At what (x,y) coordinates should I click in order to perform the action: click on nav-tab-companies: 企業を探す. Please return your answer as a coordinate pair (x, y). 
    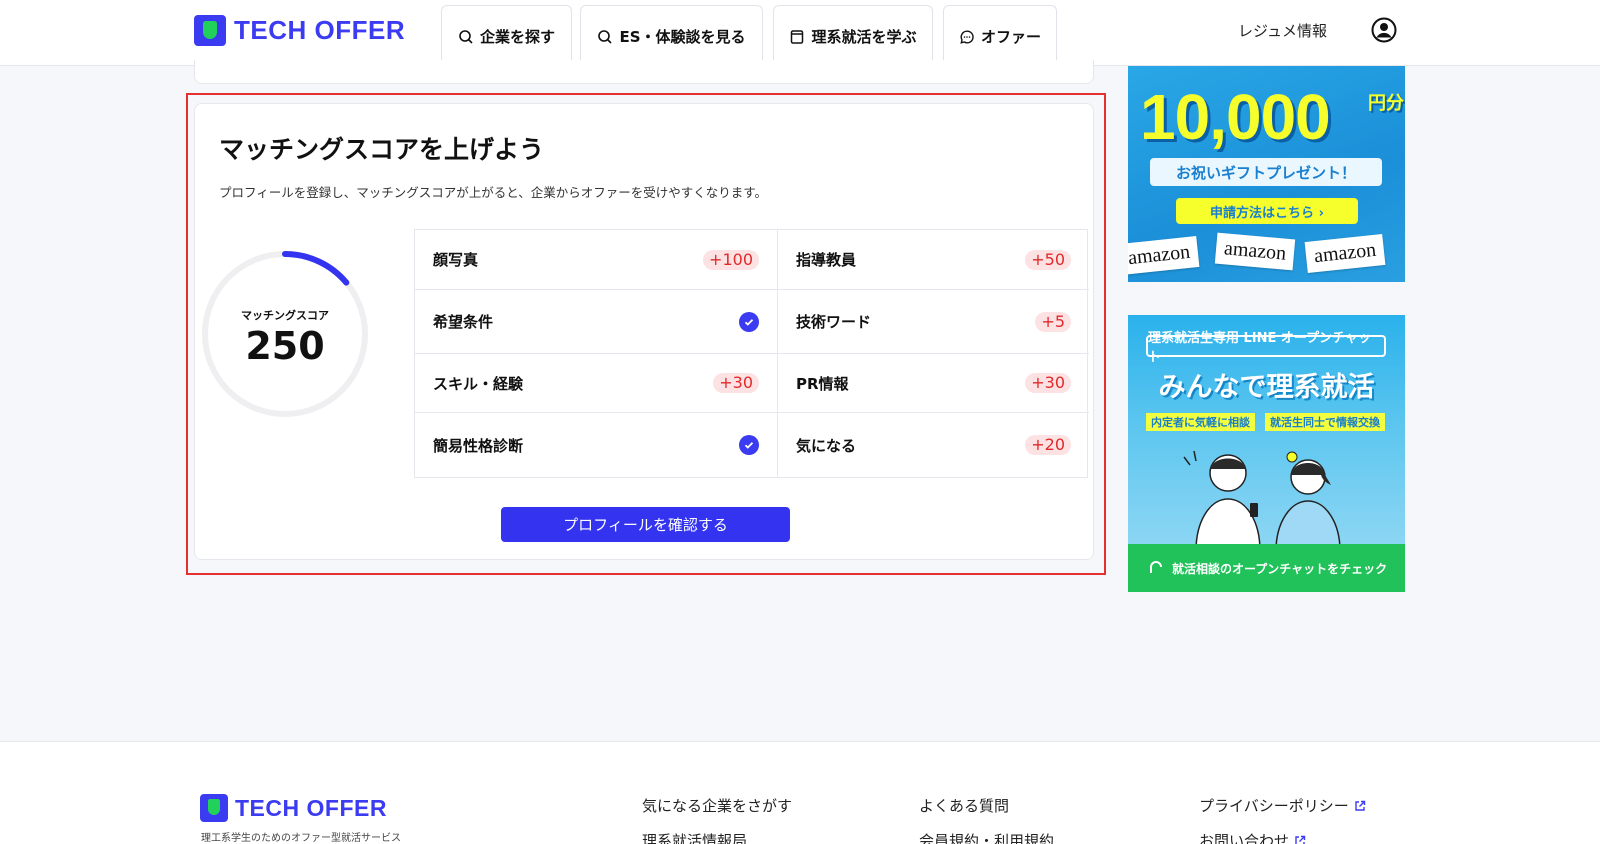
    Looking at the image, I should click on (506, 36).